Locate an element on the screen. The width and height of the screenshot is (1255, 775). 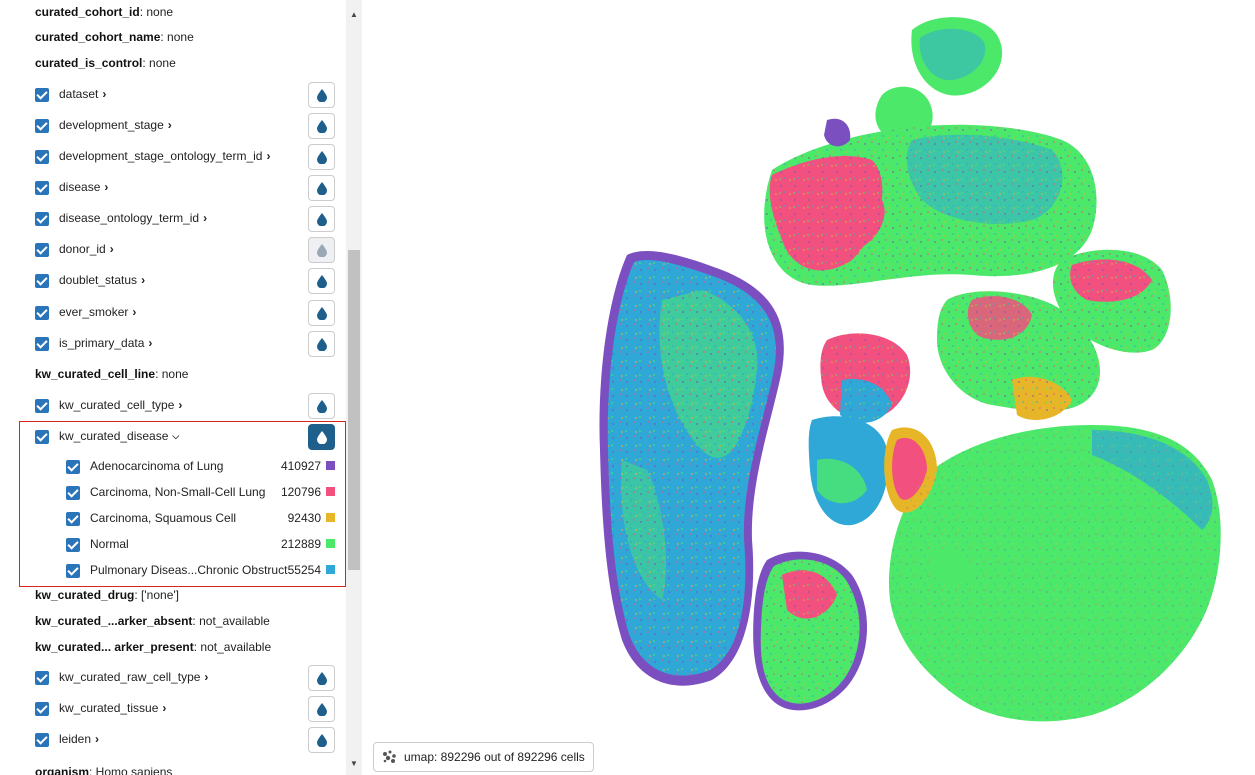
field-label: dataset › is located at coordinates (82, 94).